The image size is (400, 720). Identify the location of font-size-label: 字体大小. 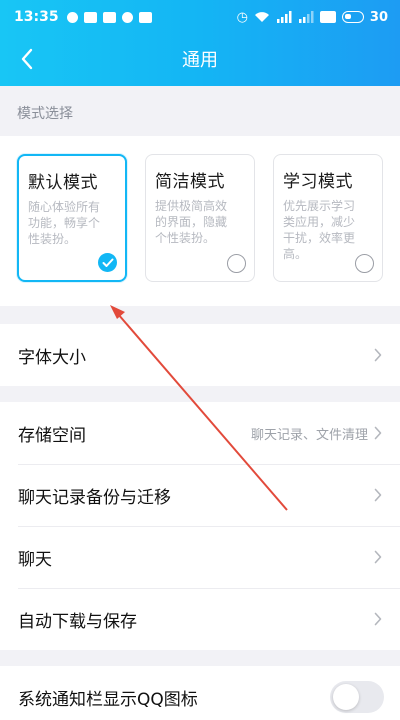
(52, 357).